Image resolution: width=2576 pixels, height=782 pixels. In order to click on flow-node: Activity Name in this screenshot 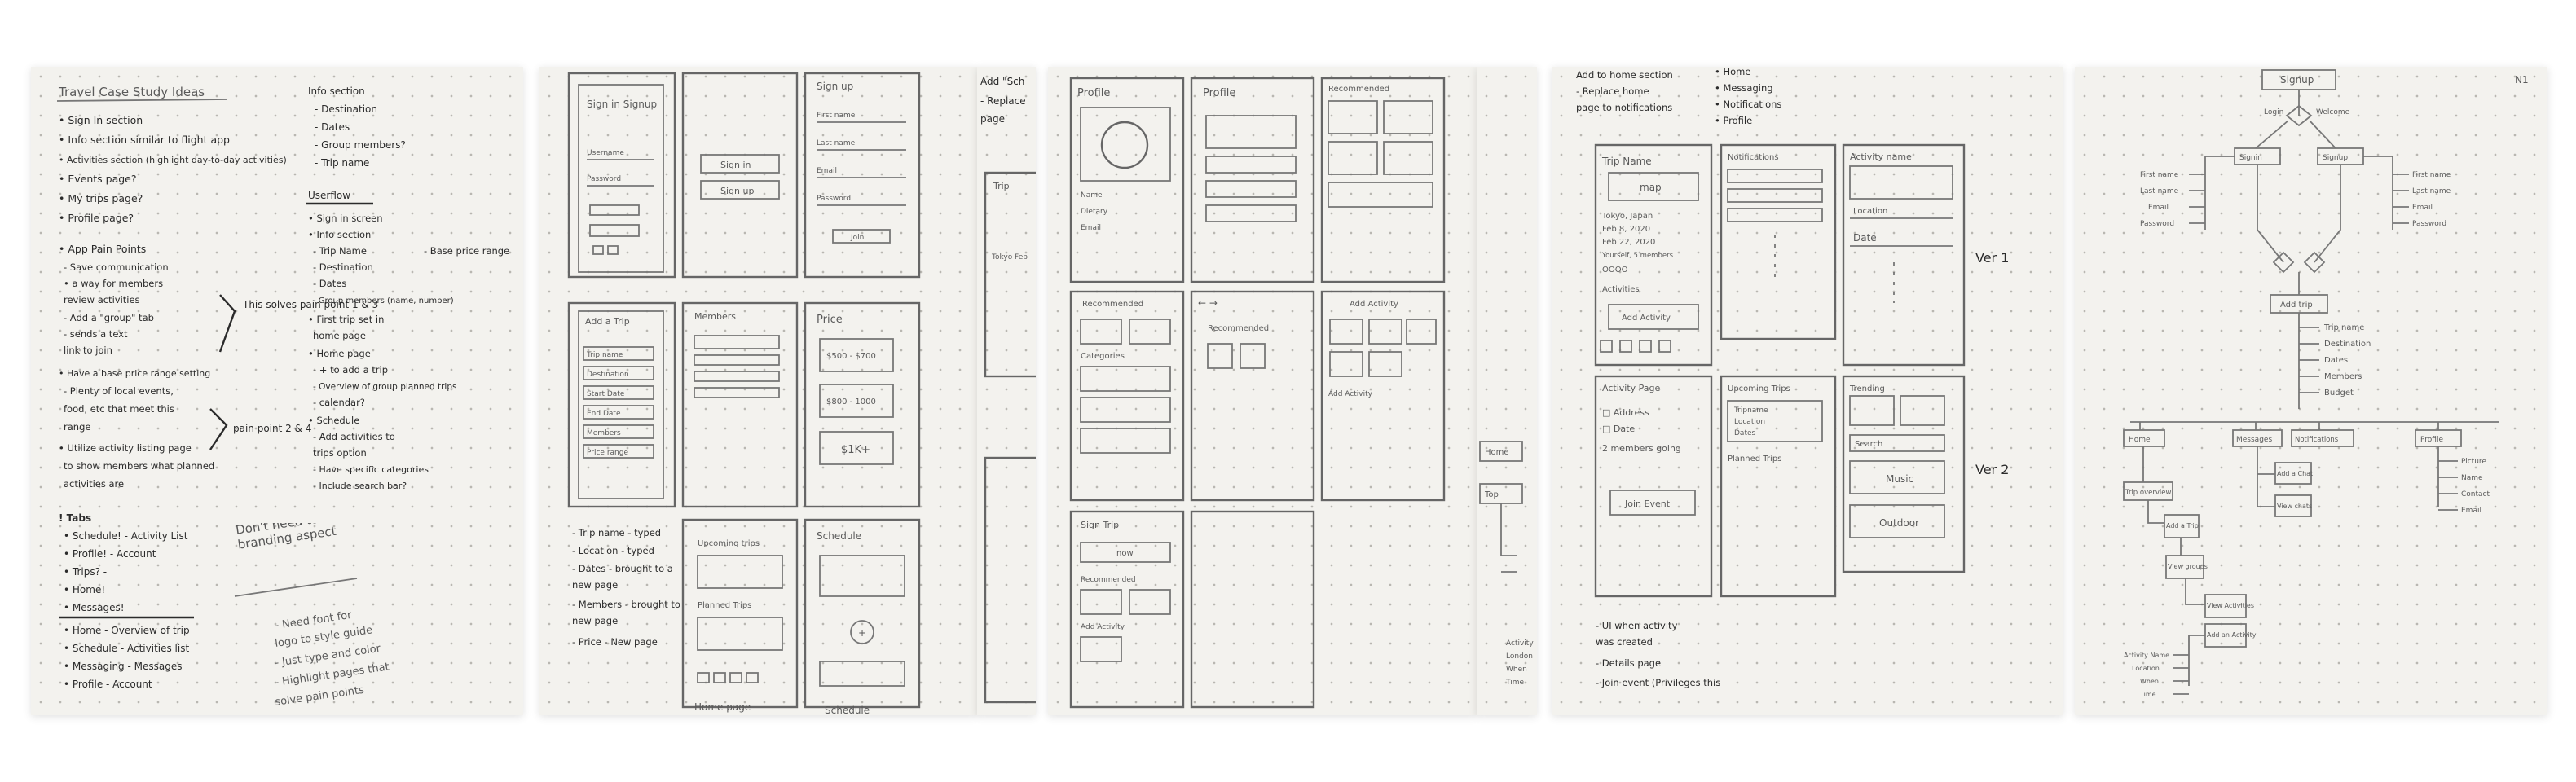, I will do `click(2146, 655)`.